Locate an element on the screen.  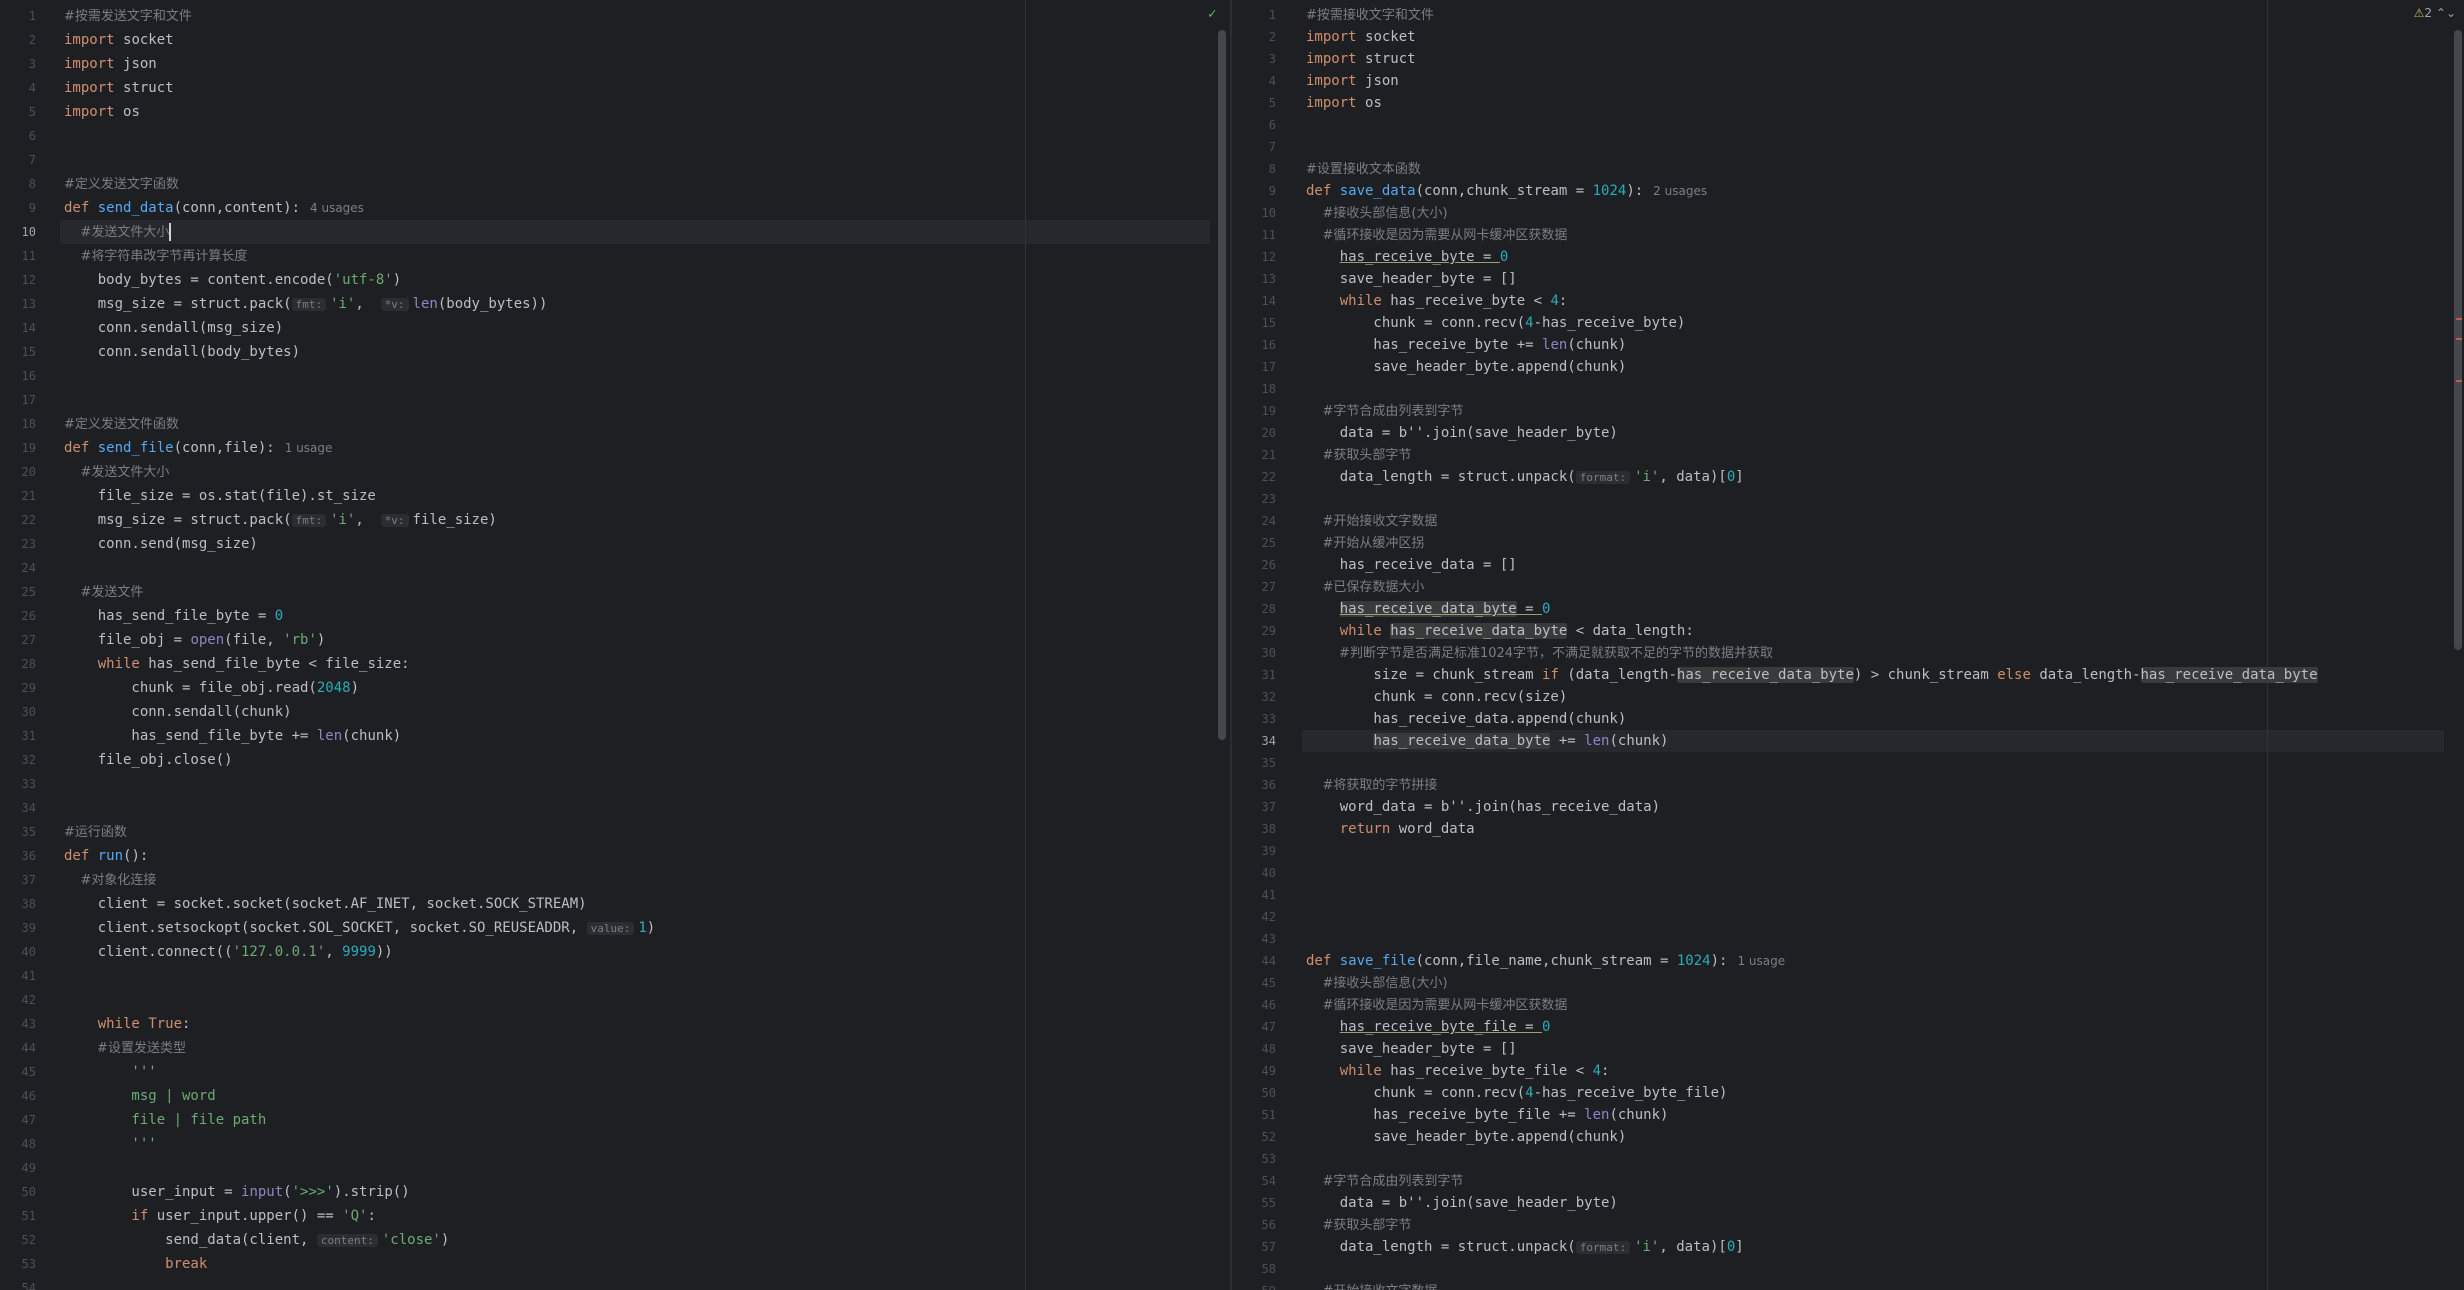
line-number: 28 is located at coordinates (18, 664).